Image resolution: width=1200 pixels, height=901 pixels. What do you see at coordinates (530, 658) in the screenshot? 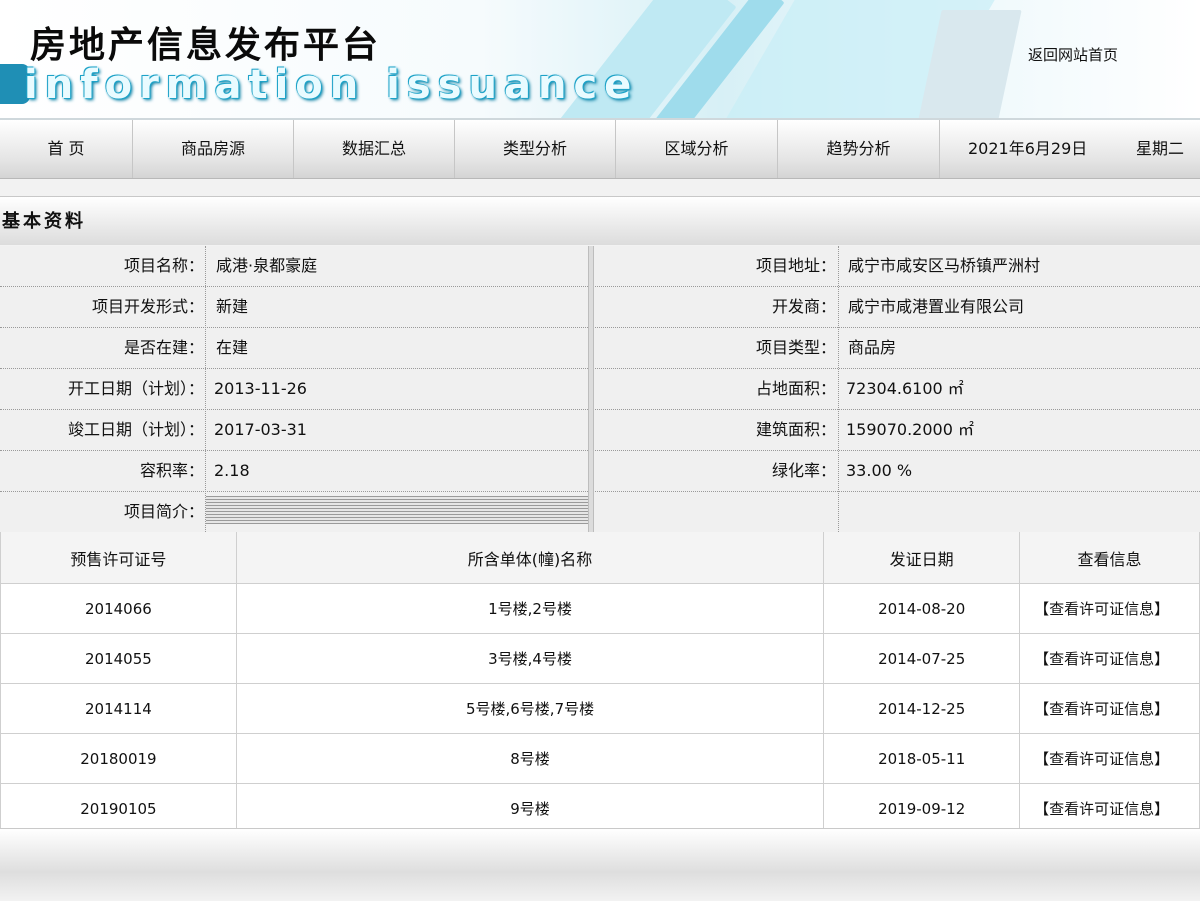
I see `units: 3号楼,4号楼` at bounding box center [530, 658].